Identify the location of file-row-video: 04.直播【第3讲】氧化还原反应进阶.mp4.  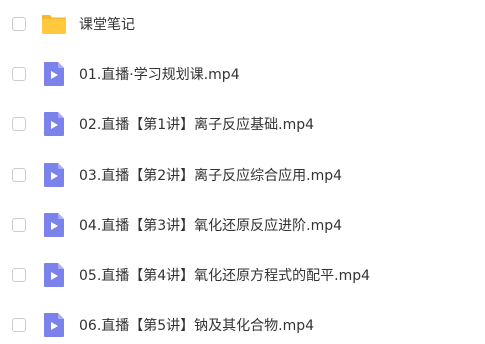
(242, 226).